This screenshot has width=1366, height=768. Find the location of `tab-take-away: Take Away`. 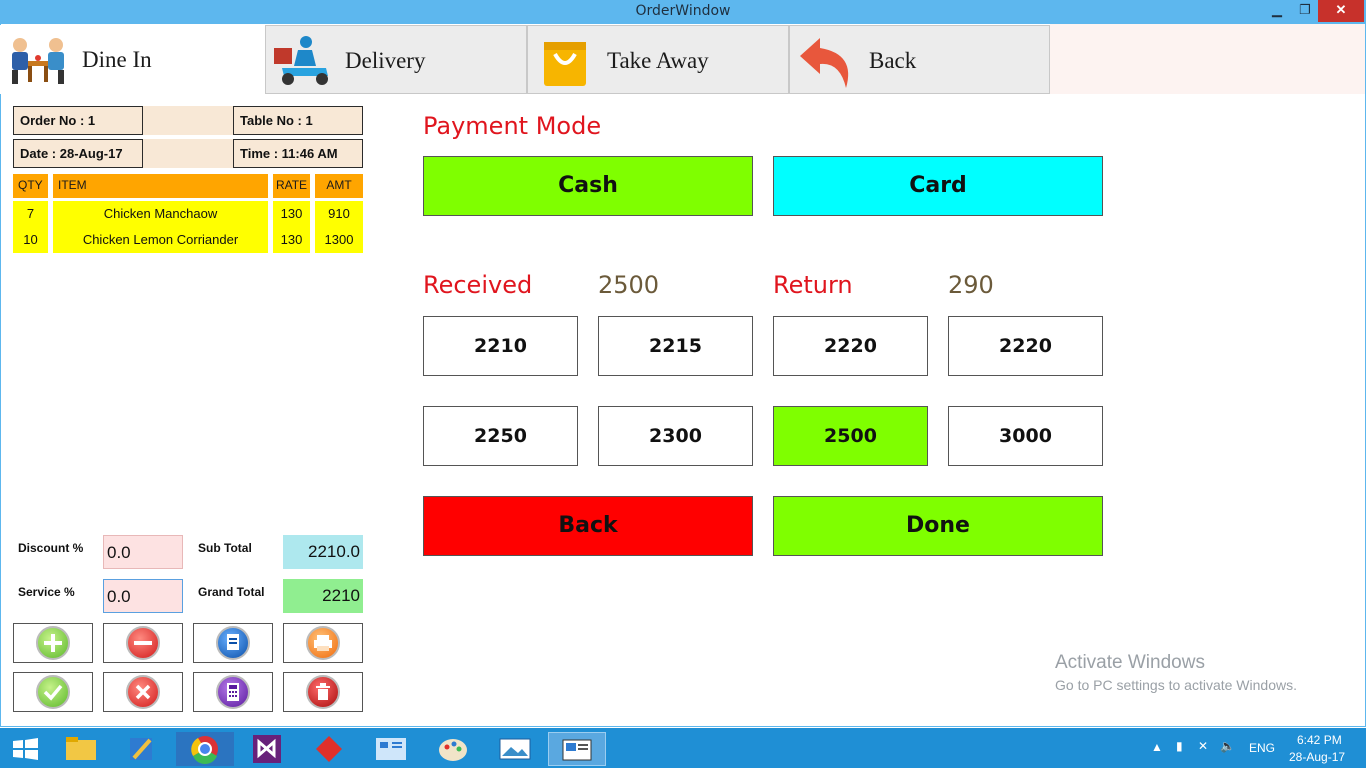

tab-take-away: Take Away is located at coordinates (658, 59).